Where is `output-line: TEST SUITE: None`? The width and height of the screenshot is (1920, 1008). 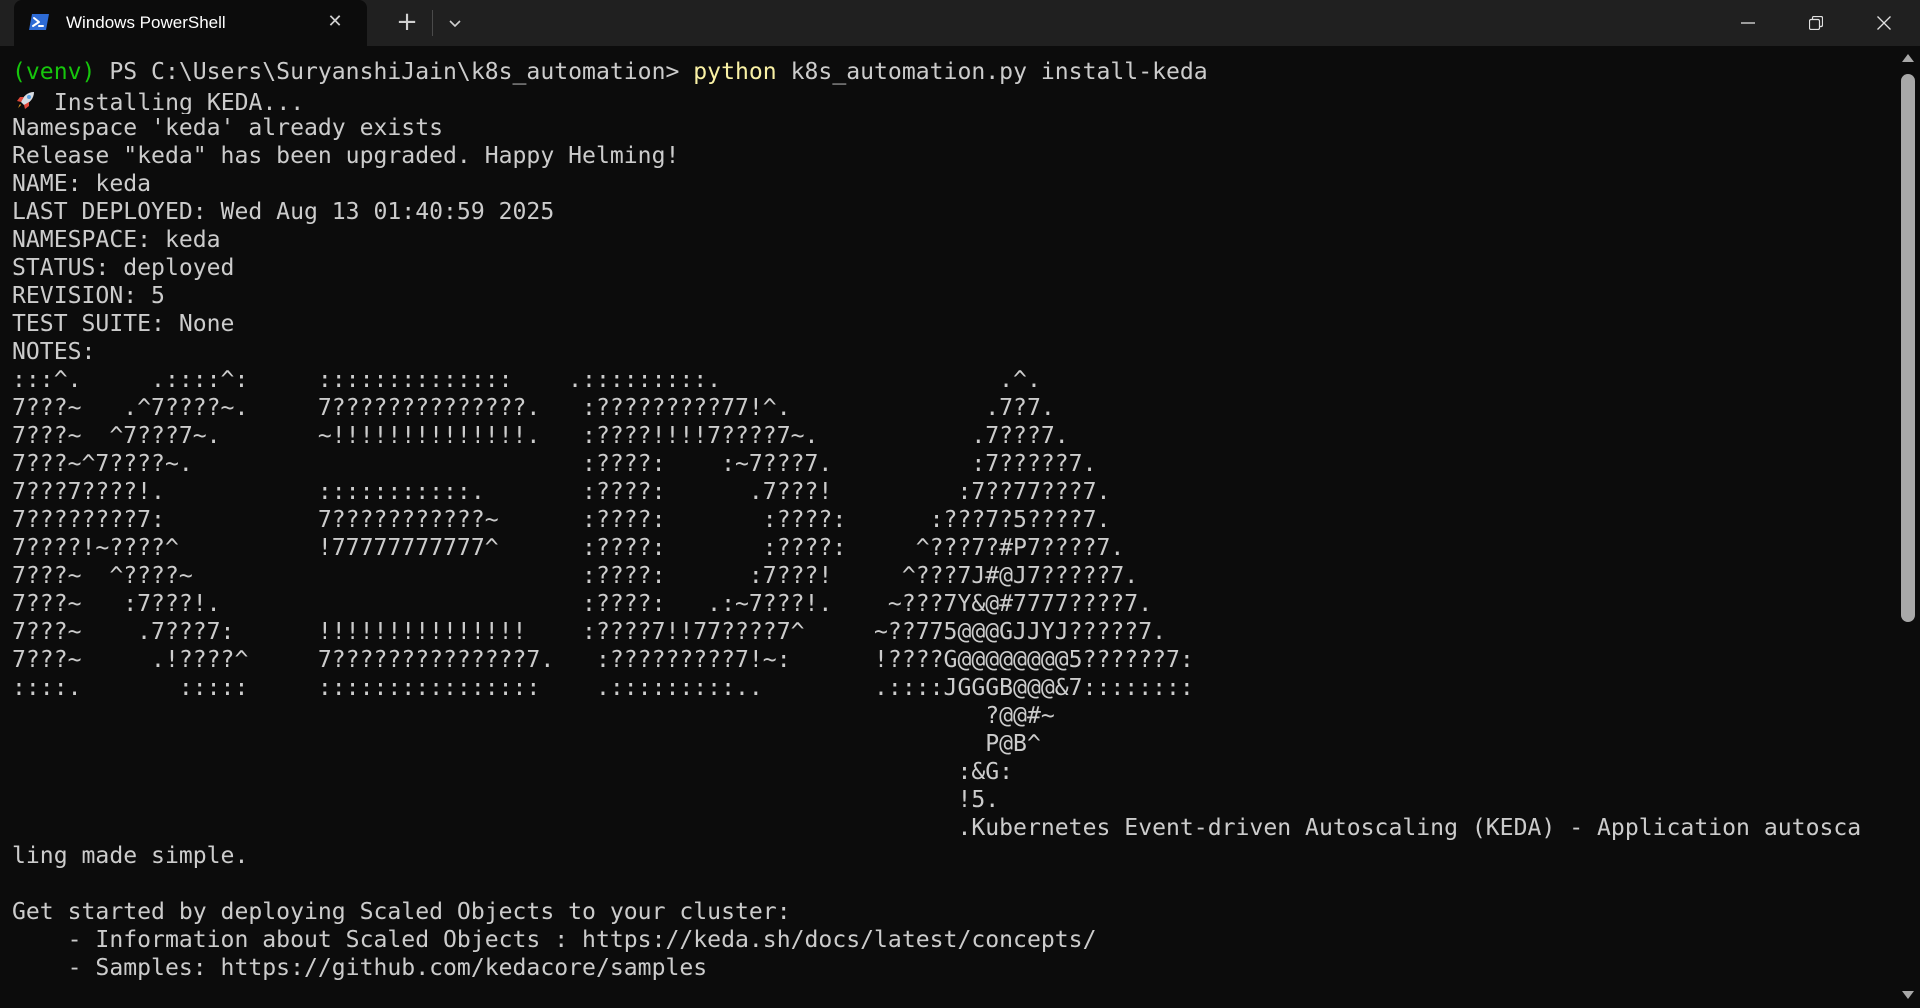 output-line: TEST SUITE: None is located at coordinates (123, 324).